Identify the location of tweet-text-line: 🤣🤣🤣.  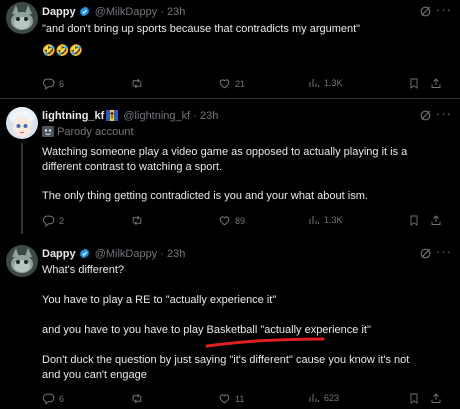
(63, 51).